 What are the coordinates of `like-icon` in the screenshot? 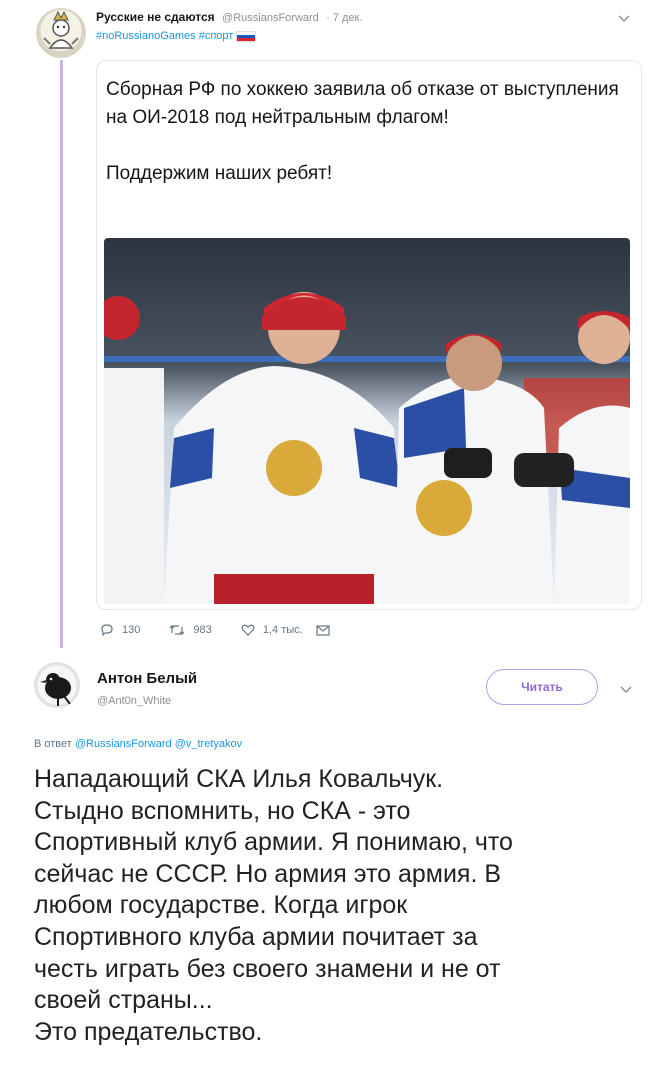 It's located at (248, 630).